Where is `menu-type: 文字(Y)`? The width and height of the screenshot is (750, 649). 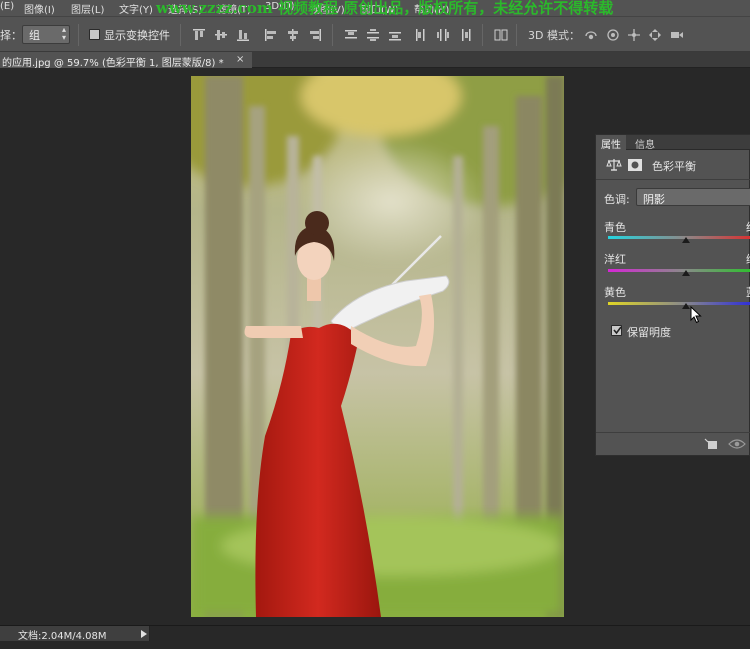
menu-type: 文字(Y) is located at coordinates (136, 8).